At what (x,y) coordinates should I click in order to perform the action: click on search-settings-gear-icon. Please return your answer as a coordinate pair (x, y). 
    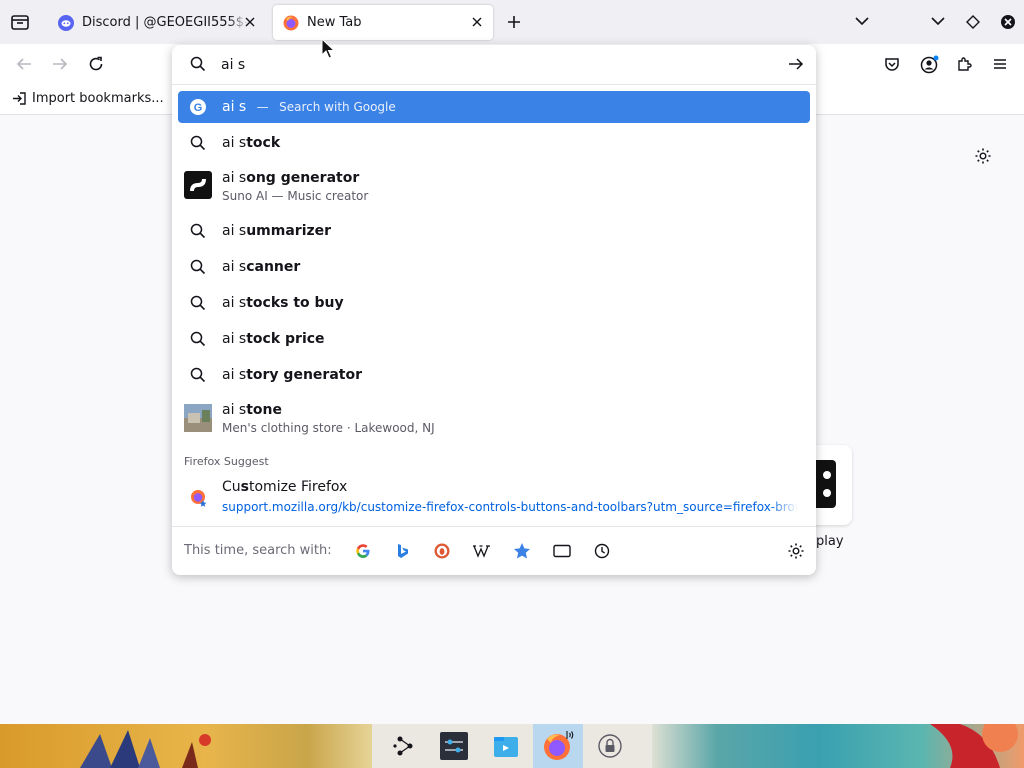
    Looking at the image, I should click on (796, 551).